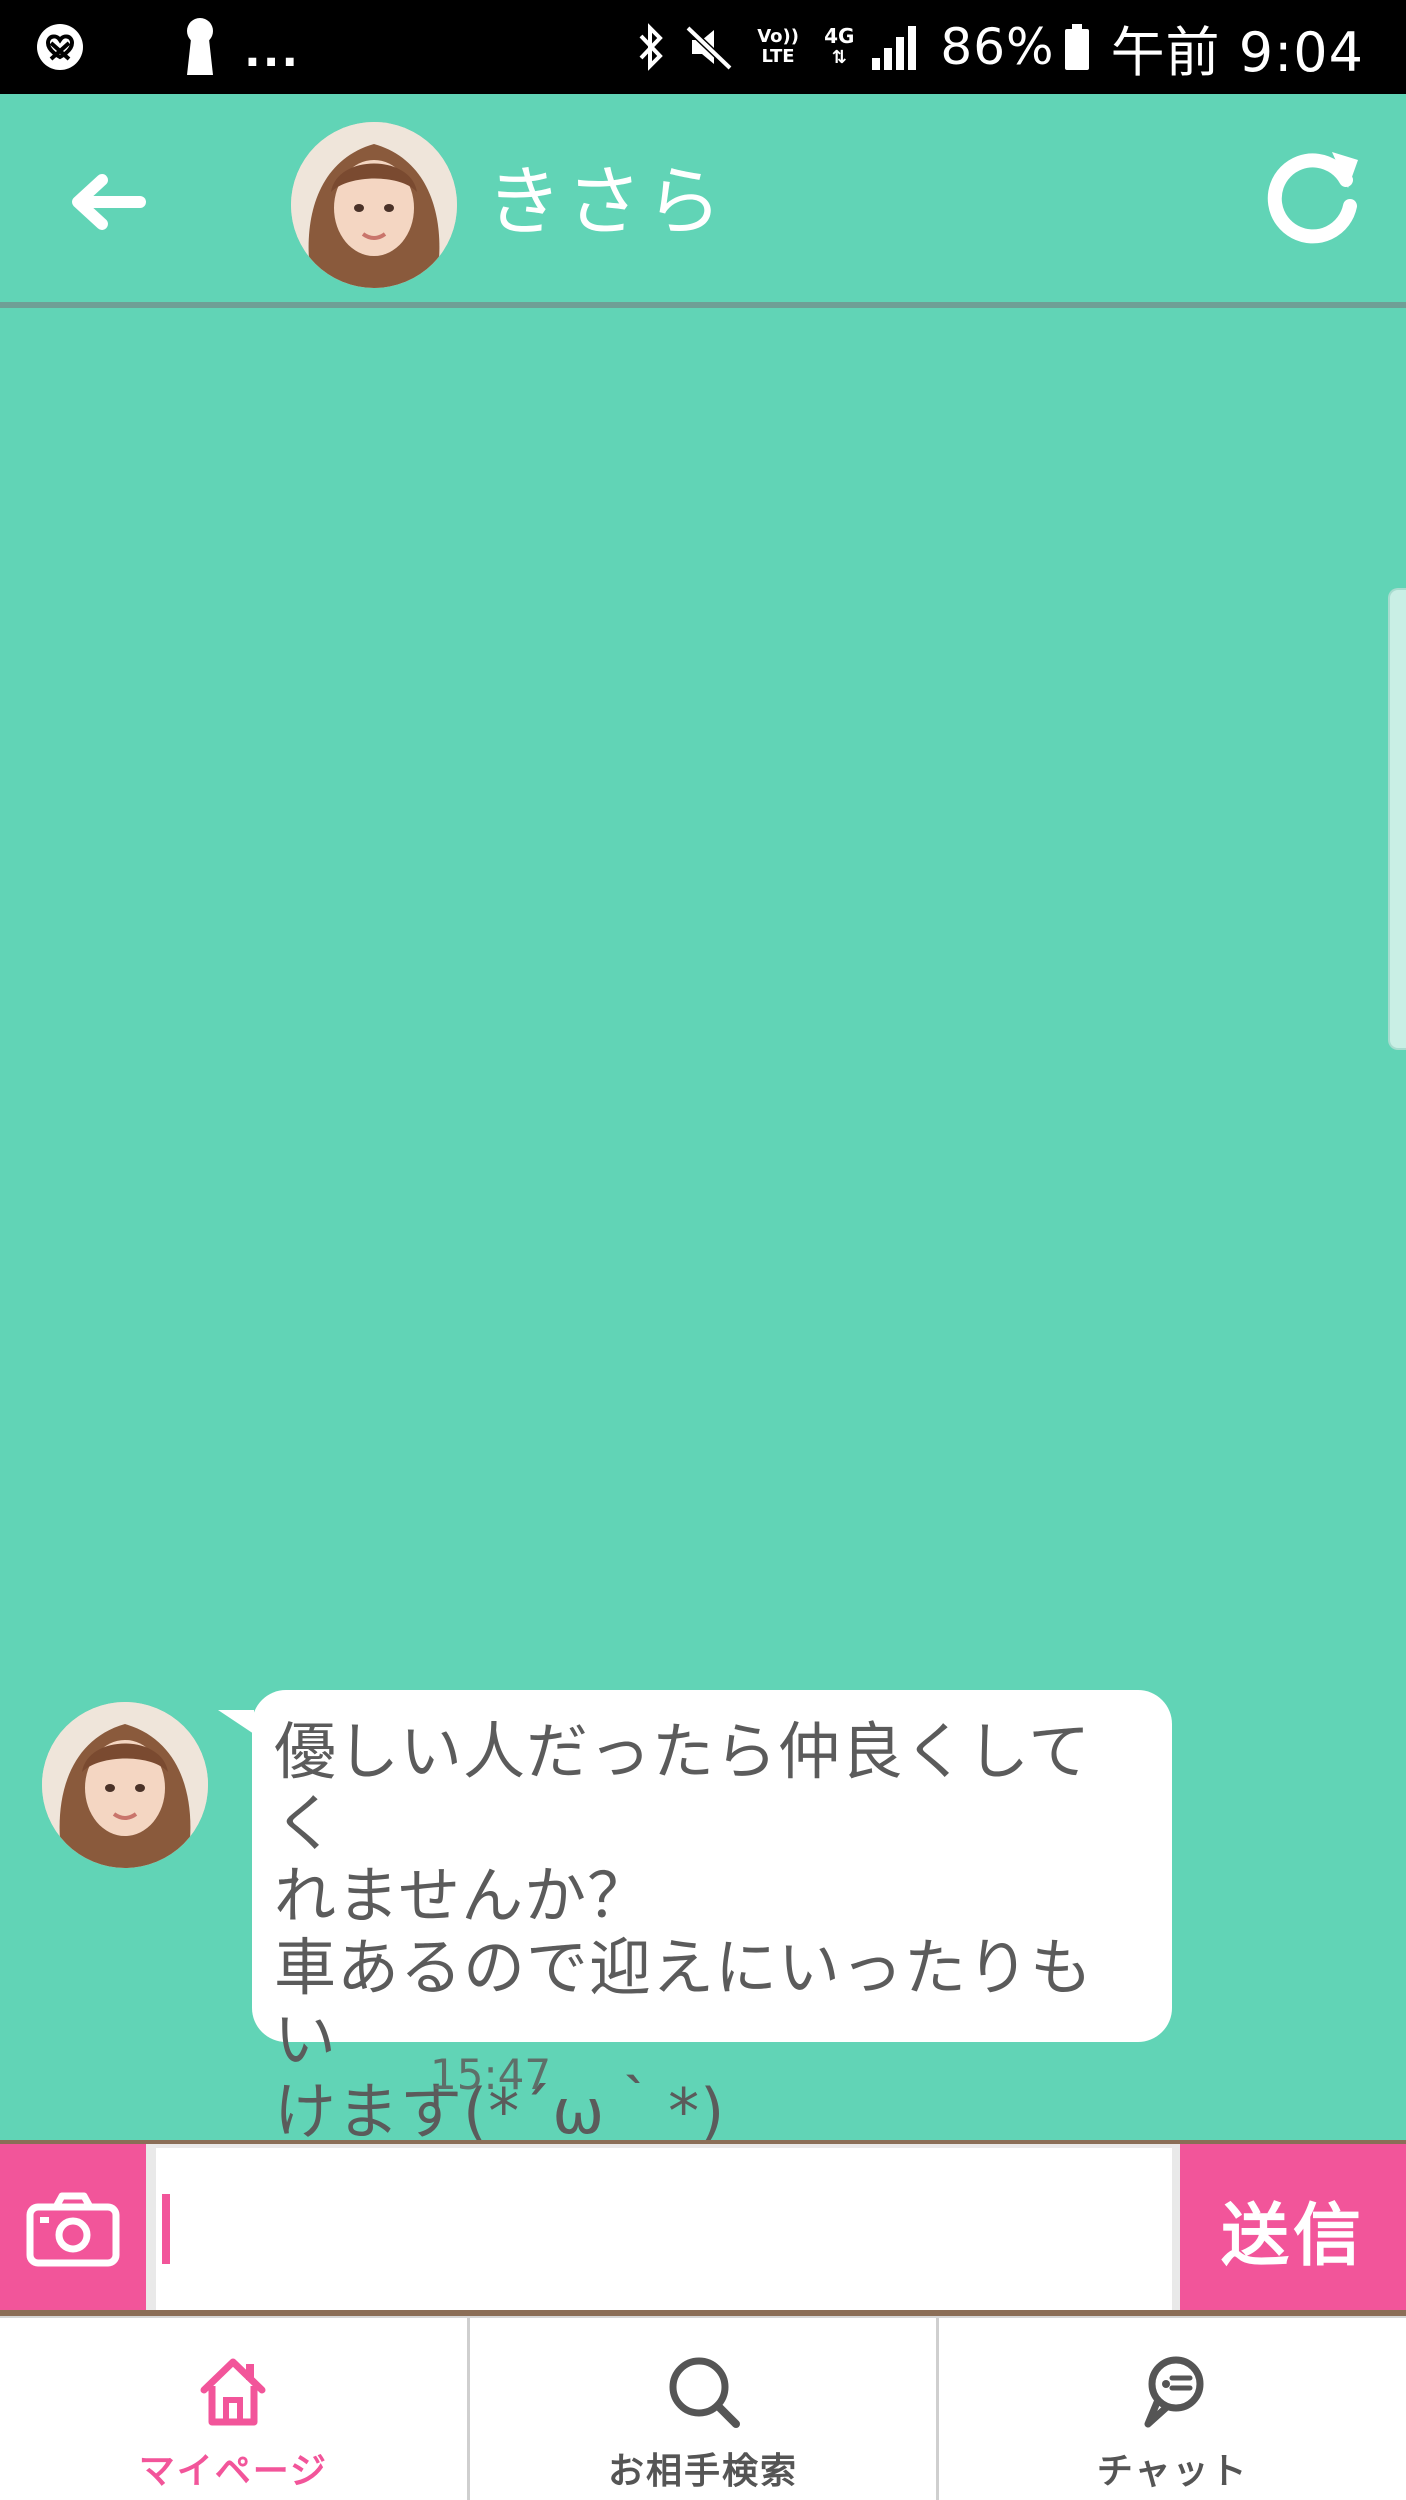 This screenshot has width=1406, height=2500. Describe the element at coordinates (1313, 197) in the screenshot. I see `refresh-icon` at that location.